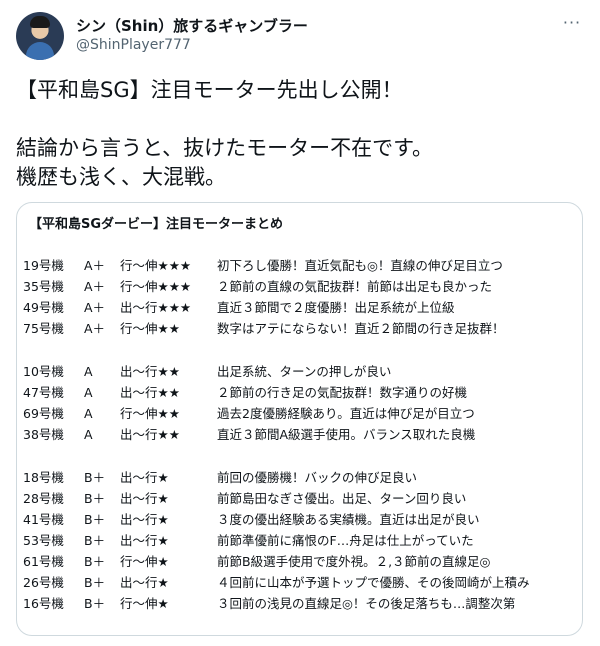 The image size is (600, 646). I want to click on more-dots-icon: ···, so click(572, 25).